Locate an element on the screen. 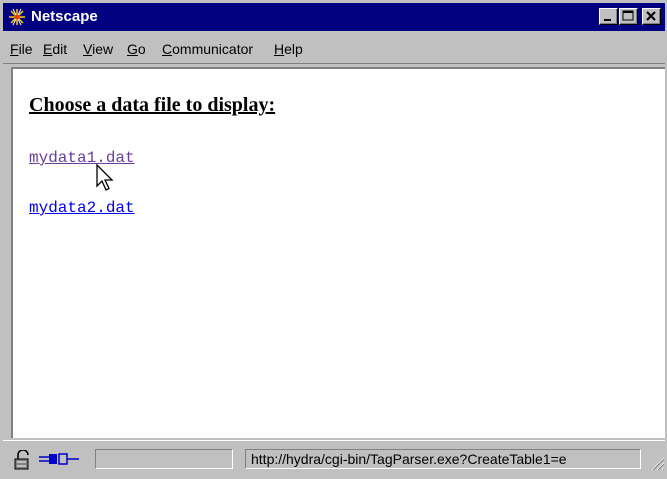 The height and width of the screenshot is (479, 667). menu-edit: Edit is located at coordinates (55, 49).